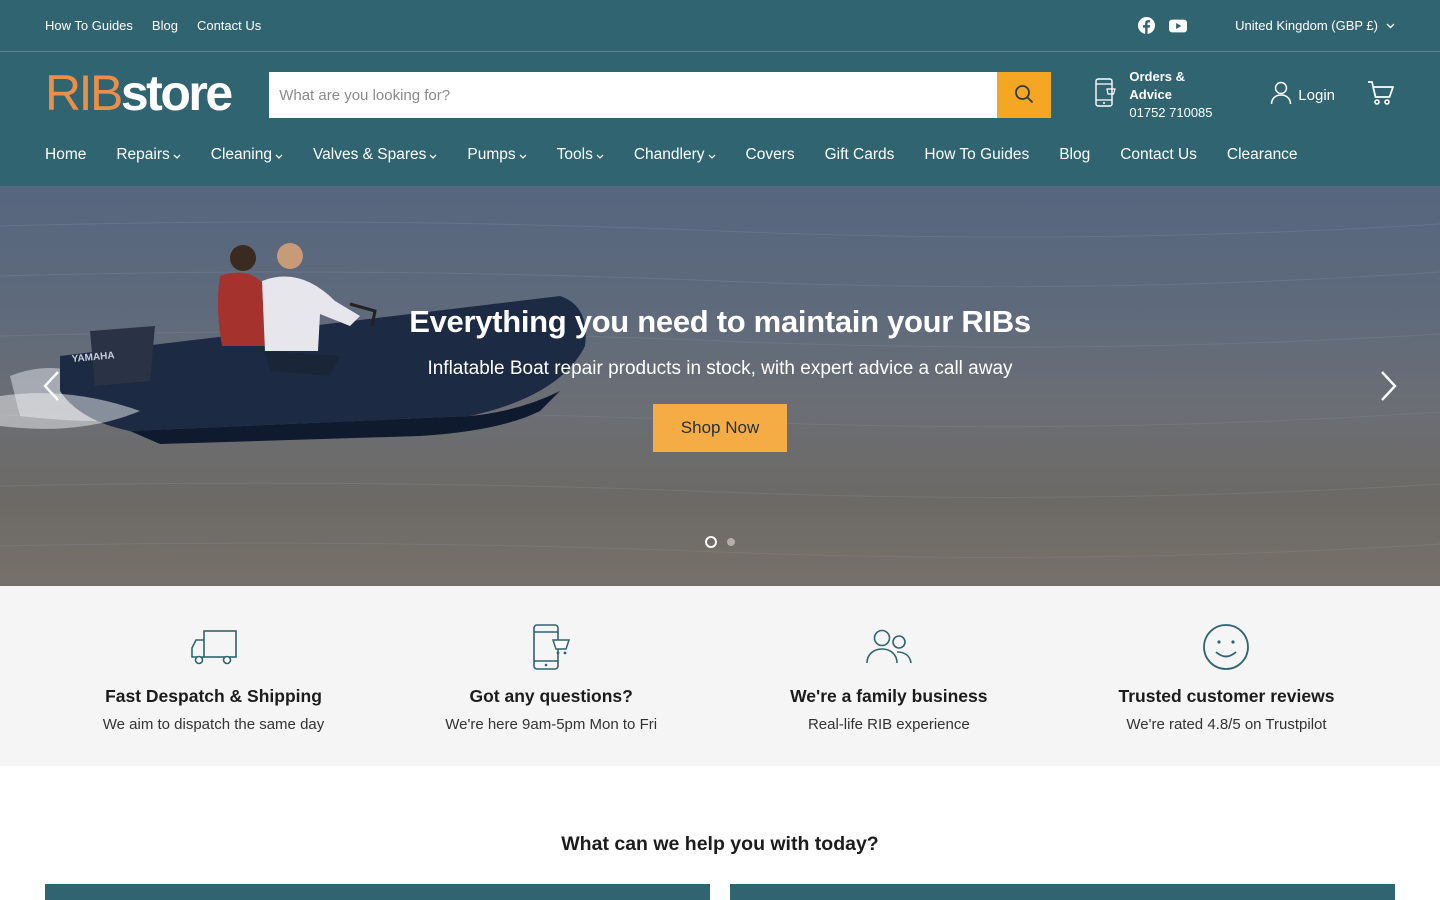  What do you see at coordinates (580, 155) in the screenshot?
I see `nav-tools: Tools` at bounding box center [580, 155].